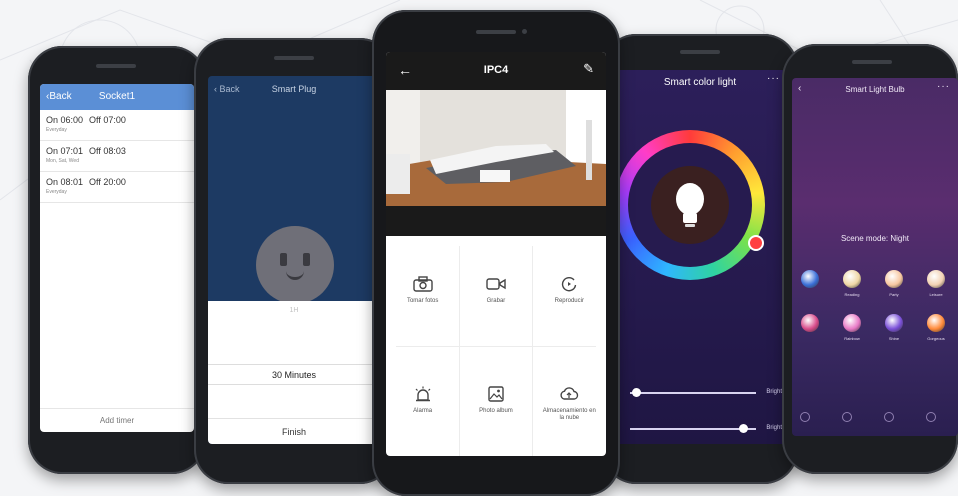  I want to click on picker-option-selected: 30 Minutes, so click(294, 374).